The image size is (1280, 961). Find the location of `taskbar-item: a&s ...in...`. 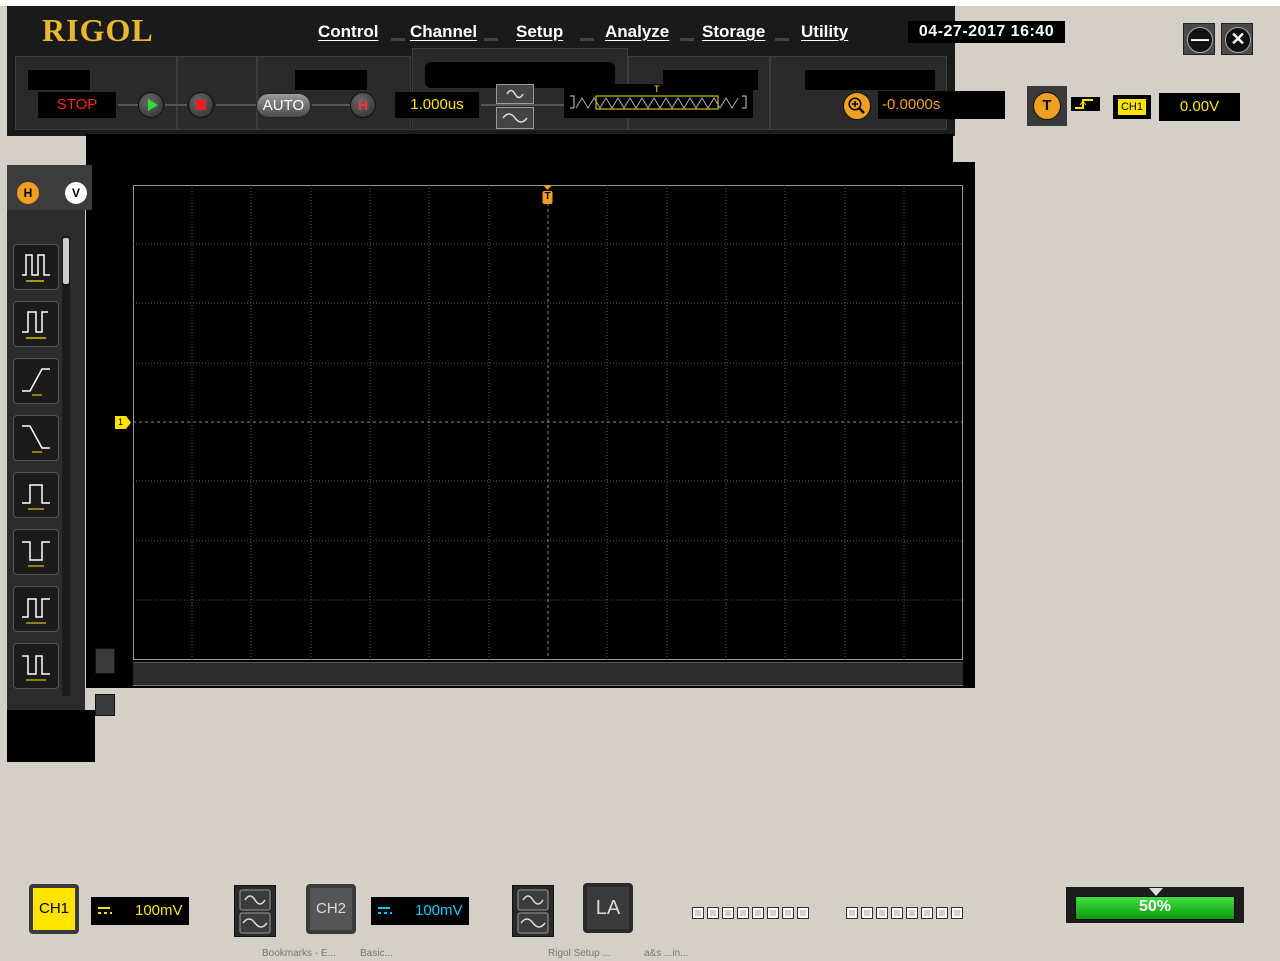

taskbar-item: a&s ...in... is located at coordinates (666, 953).